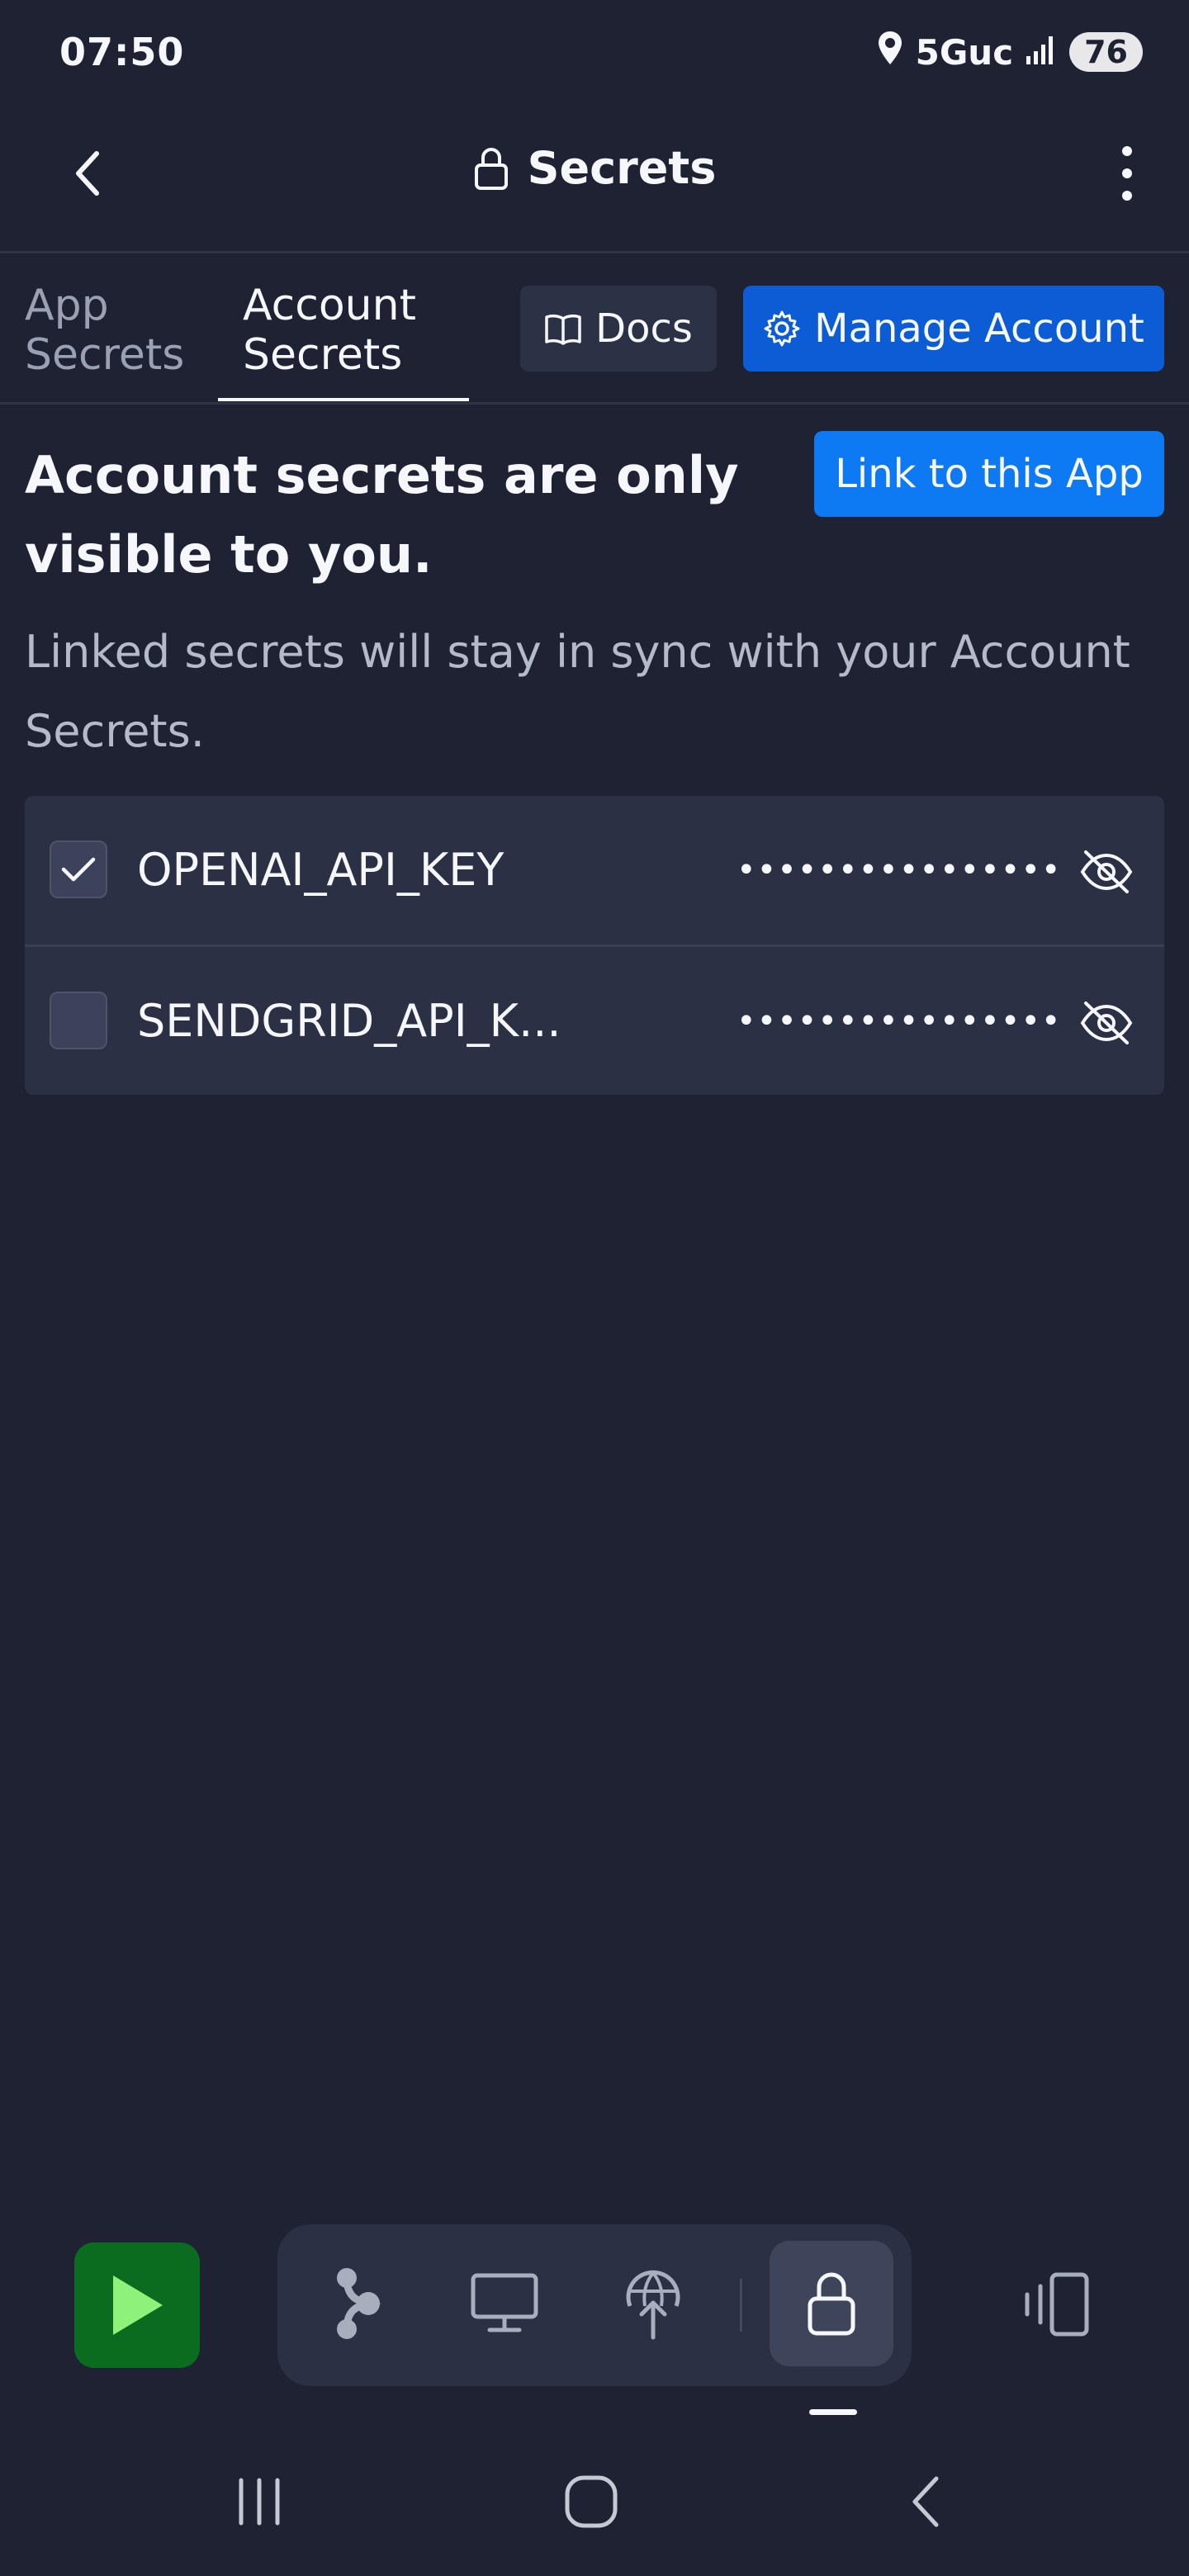  I want to click on play-icon, so click(138, 2305).